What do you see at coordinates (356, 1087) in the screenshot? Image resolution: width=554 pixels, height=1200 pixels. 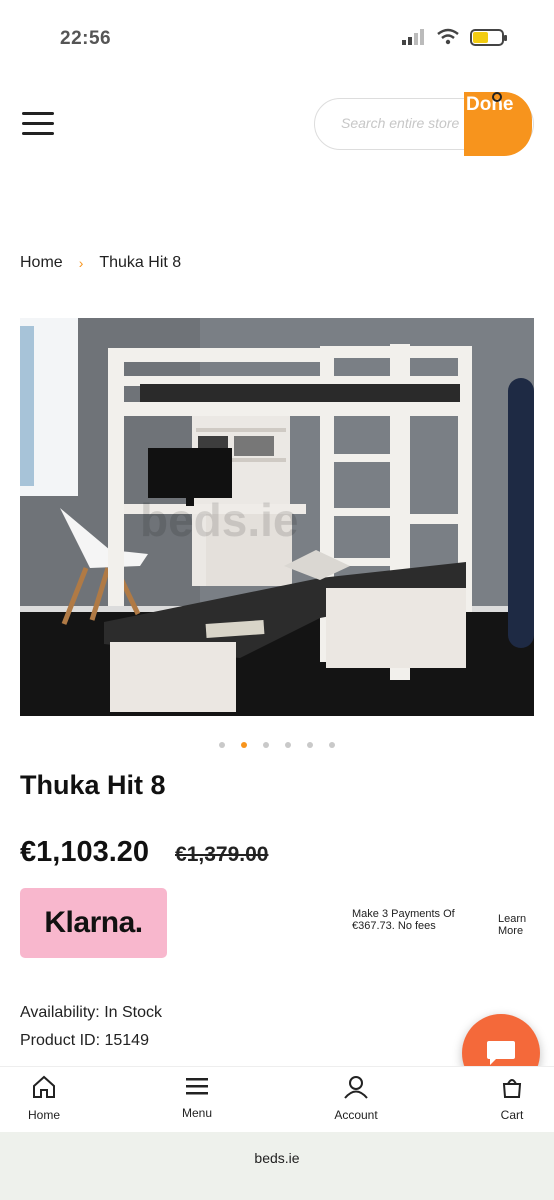 I see `user-icon` at bounding box center [356, 1087].